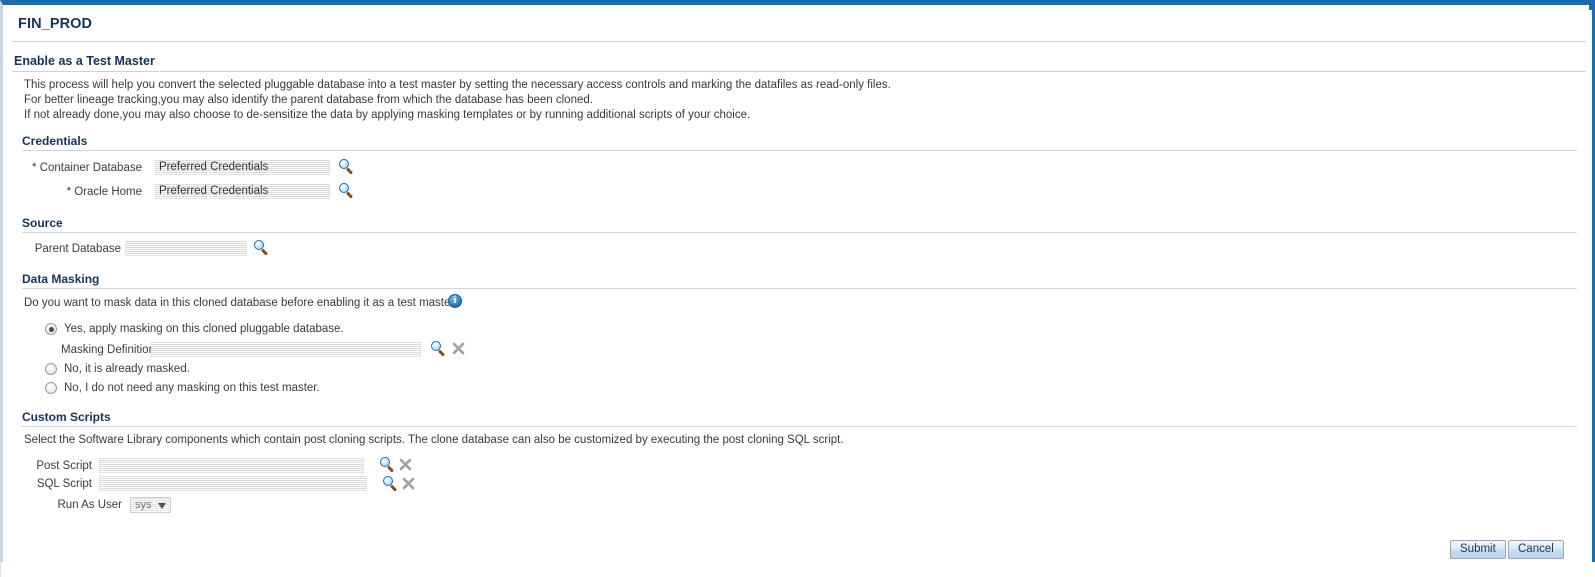 The height and width of the screenshot is (577, 1595). Describe the element at coordinates (1478, 549) in the screenshot. I see `submit-button: Submit` at that location.